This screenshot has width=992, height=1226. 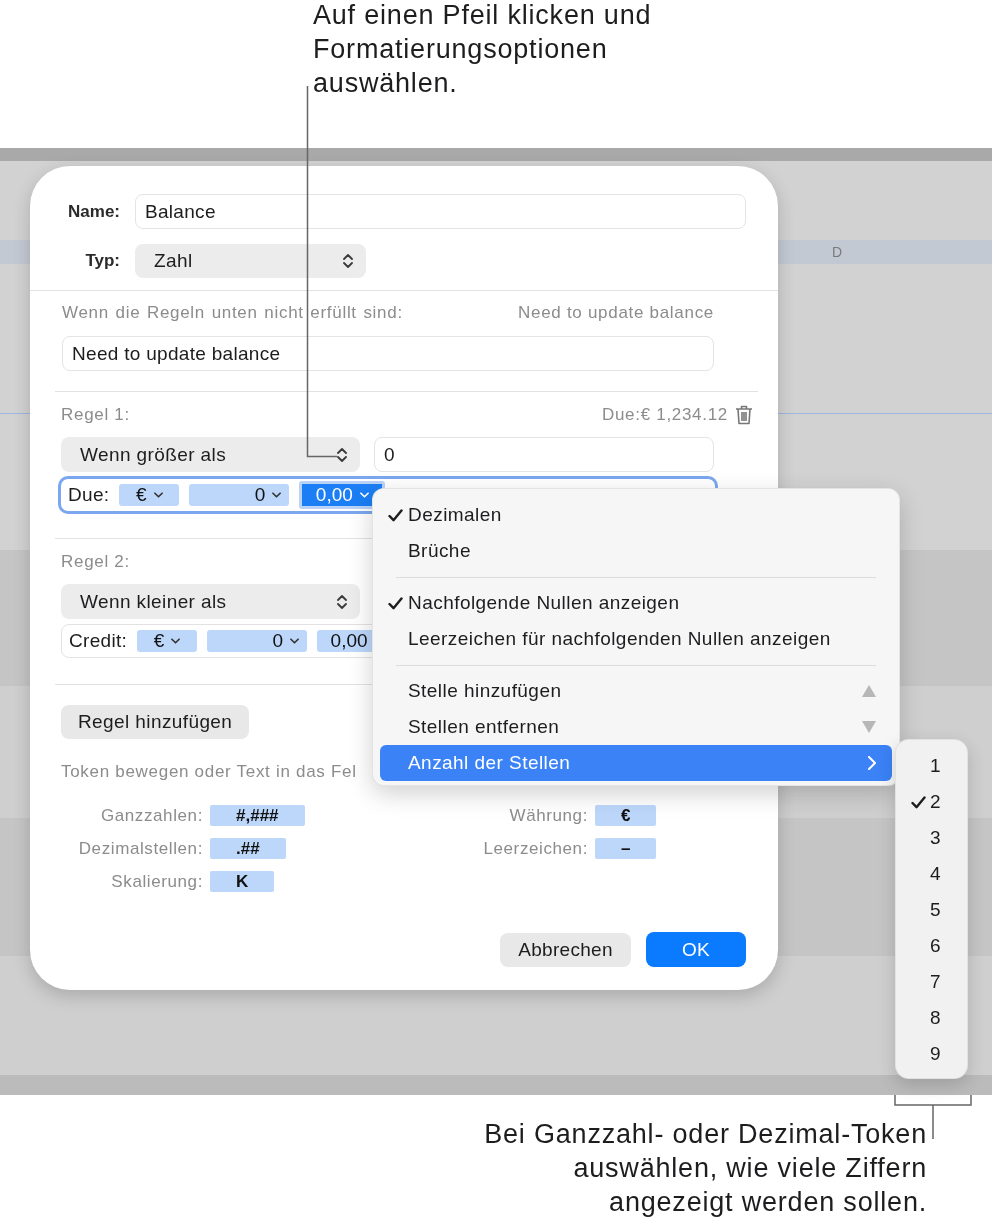 What do you see at coordinates (548, 815) in the screenshot?
I see `legend-label: Währung:` at bounding box center [548, 815].